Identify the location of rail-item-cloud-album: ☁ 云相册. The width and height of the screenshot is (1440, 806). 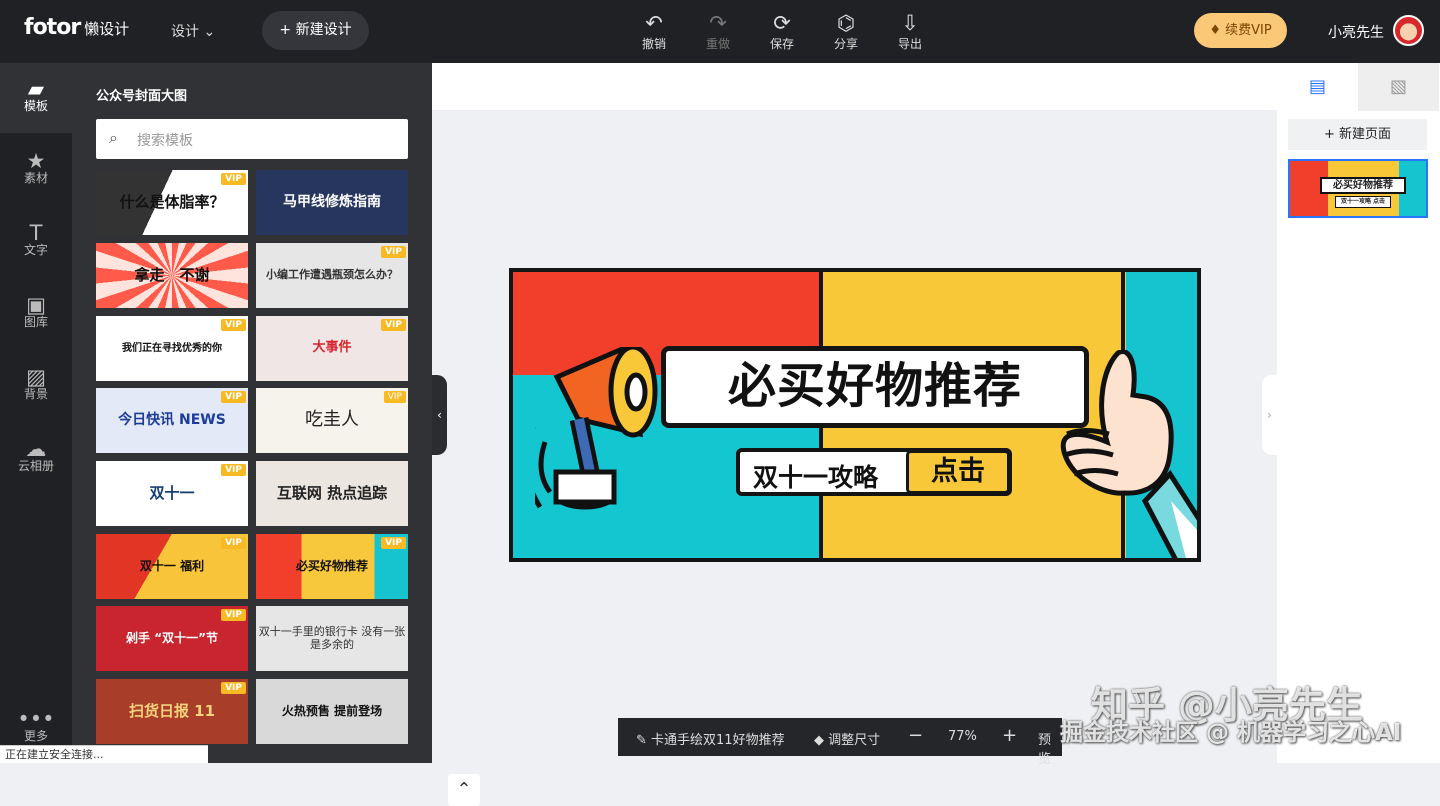
(36, 458).